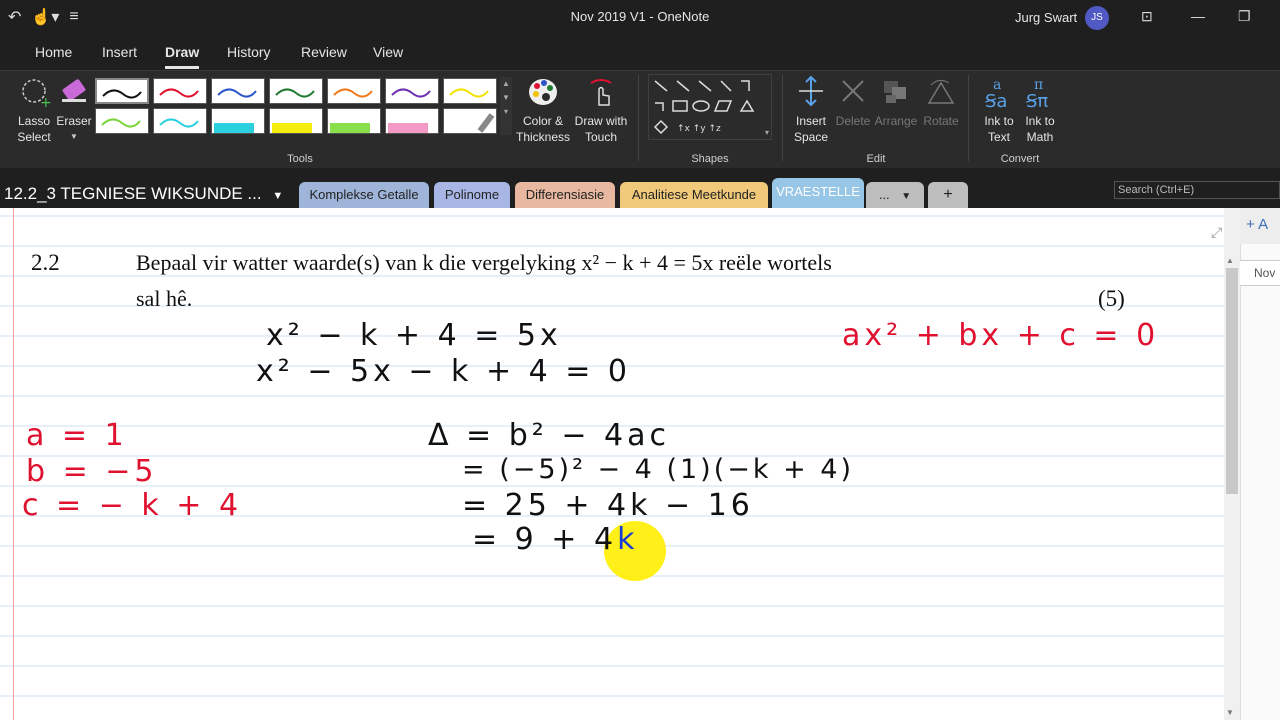 The width and height of the screenshot is (1280, 720). I want to click on pen-orange, so click(354, 91).